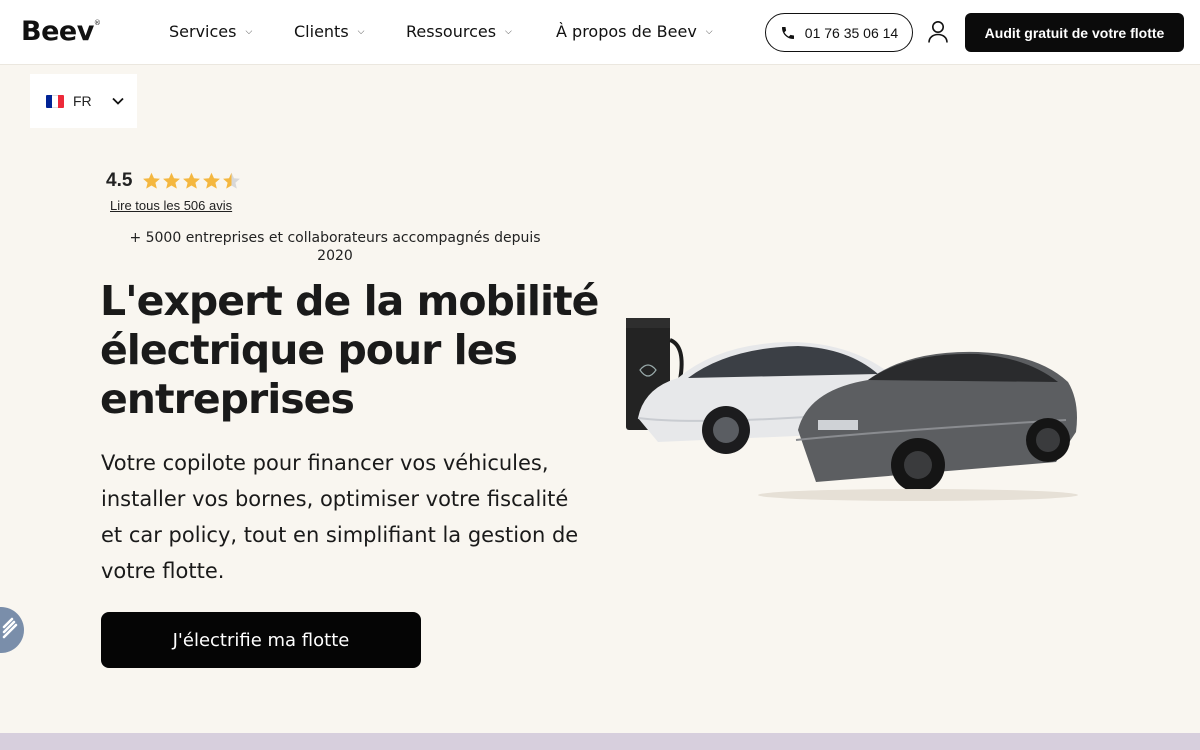 This screenshot has height=750, width=1200. I want to click on nav-label: Services, so click(203, 31).